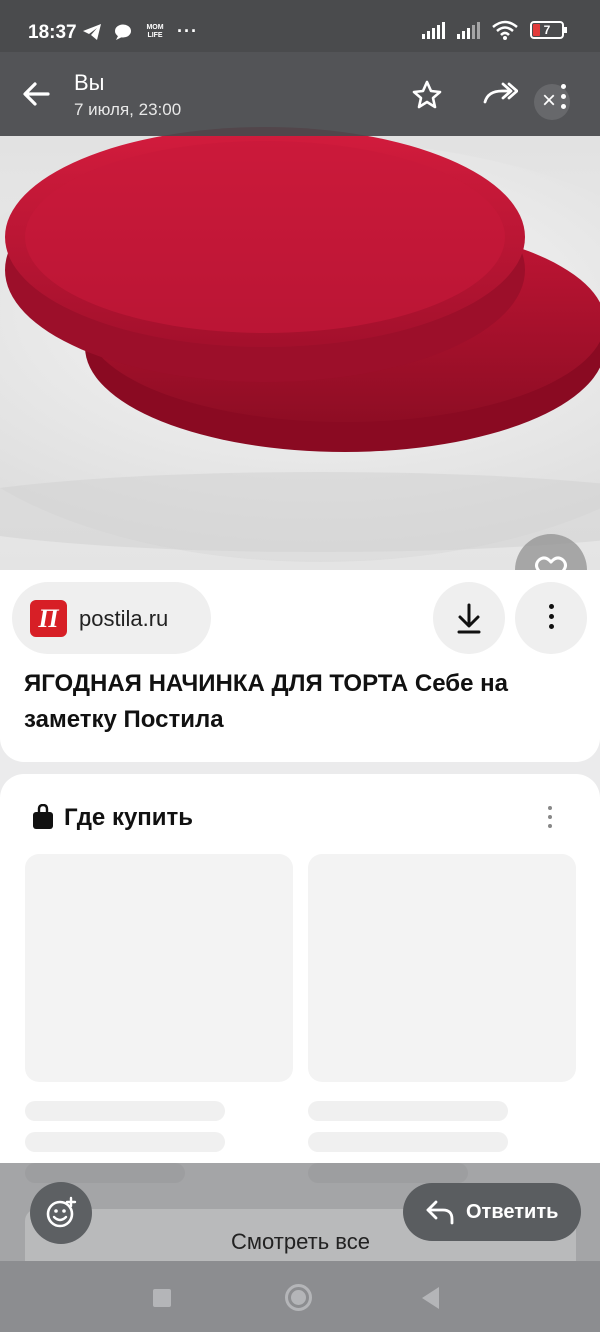 The image size is (600, 1332). I want to click on close-icon: ×, so click(549, 100).